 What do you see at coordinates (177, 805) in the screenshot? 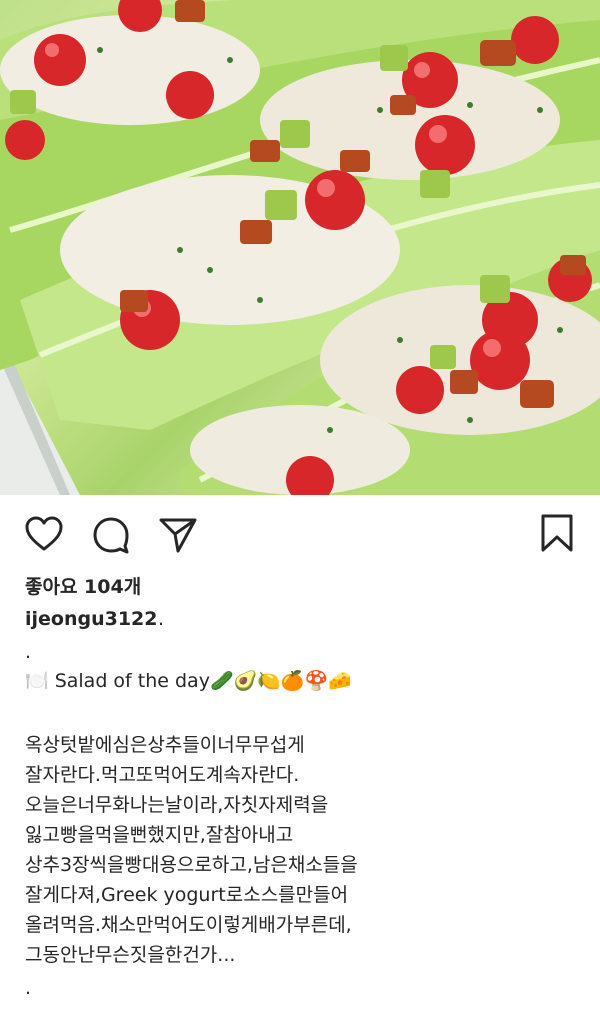
I see `caption-line: 오늘은너무화나는날이라,자칫자제력을` at bounding box center [177, 805].